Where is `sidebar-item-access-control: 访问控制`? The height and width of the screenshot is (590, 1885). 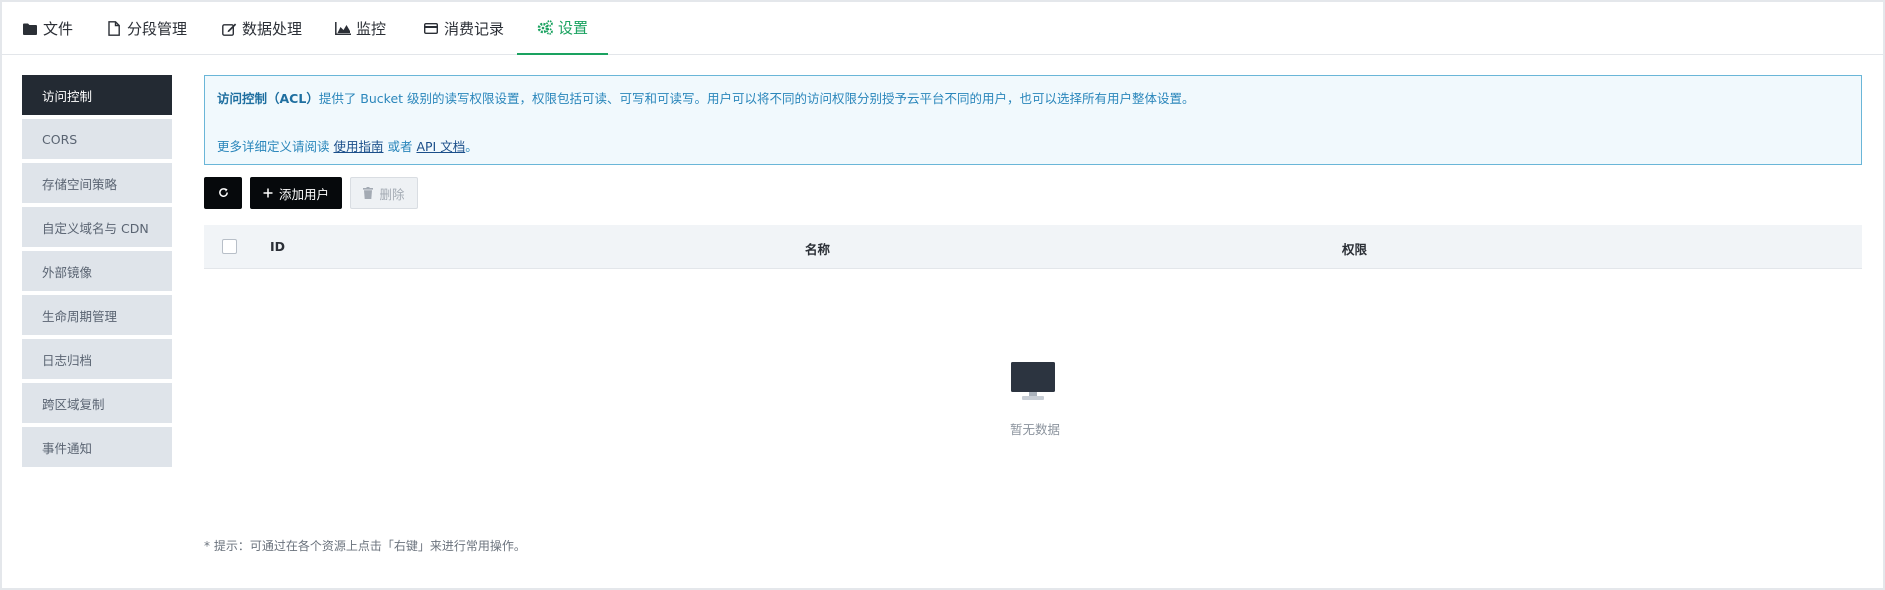
sidebar-item-access-control: 访问控制 is located at coordinates (97, 95).